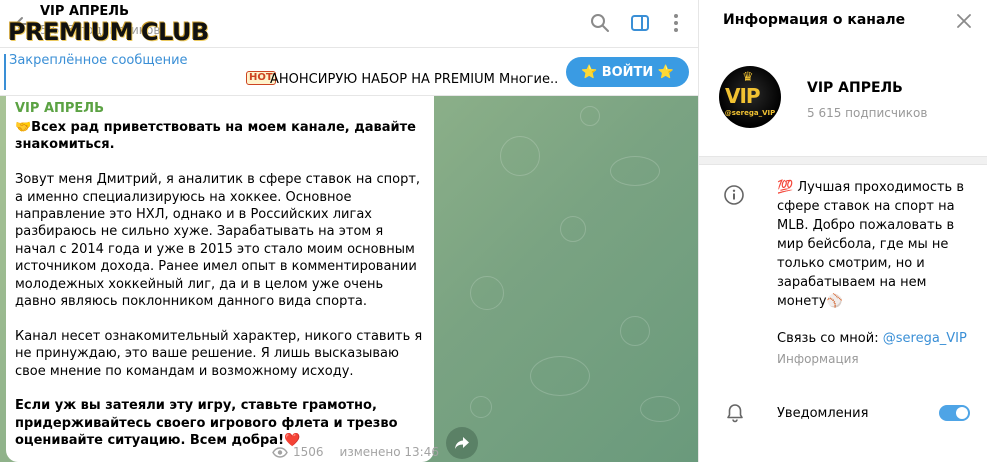  I want to click on search-button, so click(600, 23).